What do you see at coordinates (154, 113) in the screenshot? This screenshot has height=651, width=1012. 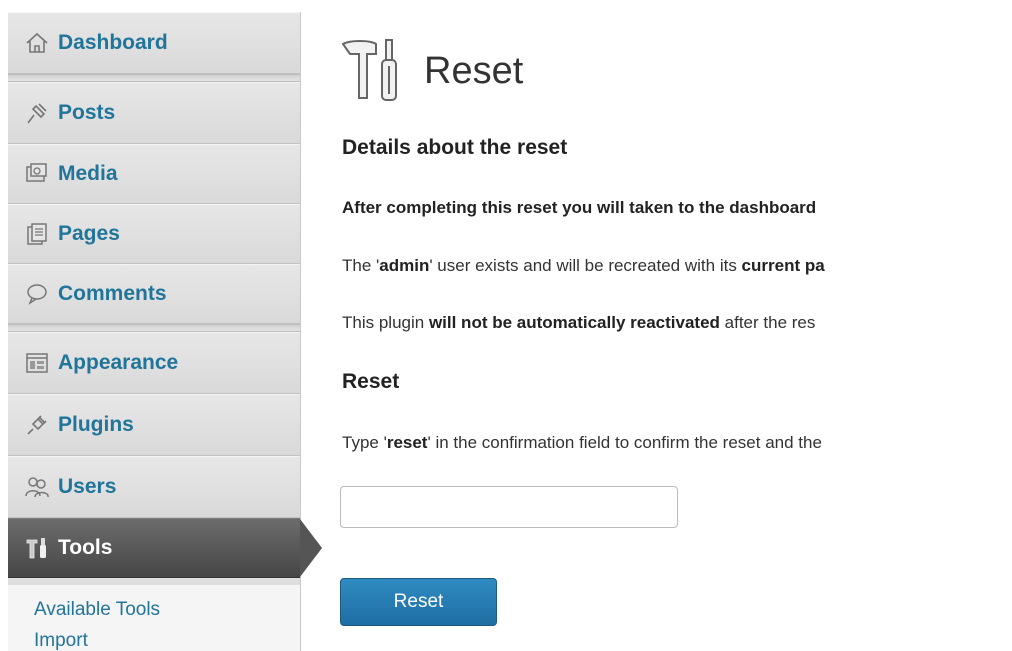 I see `sidebar-item-posts: Posts` at bounding box center [154, 113].